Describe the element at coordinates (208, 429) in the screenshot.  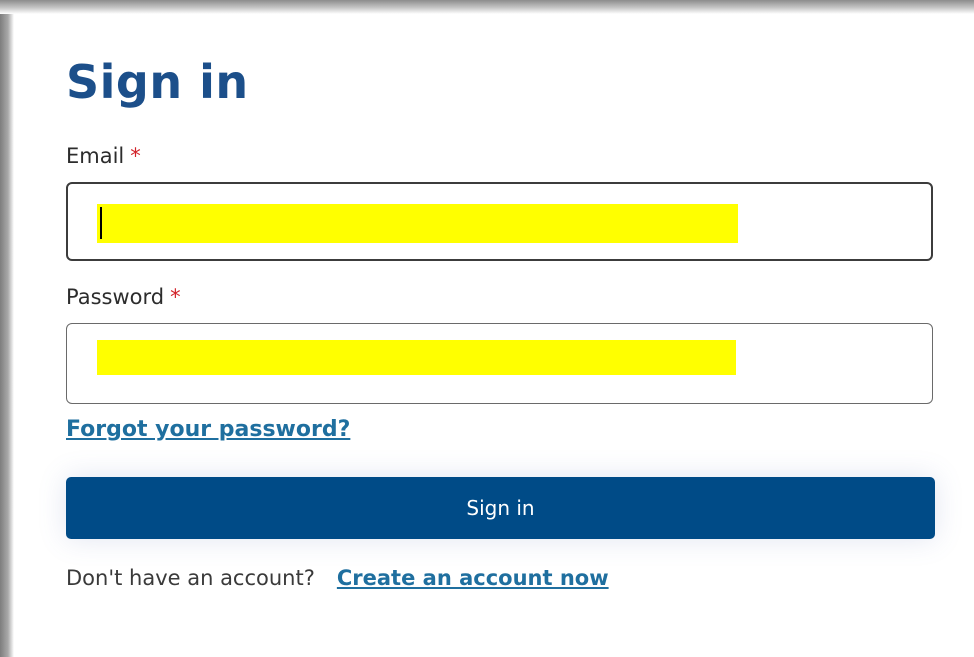
I see `forgot-password-link: Forgot your password?` at that location.